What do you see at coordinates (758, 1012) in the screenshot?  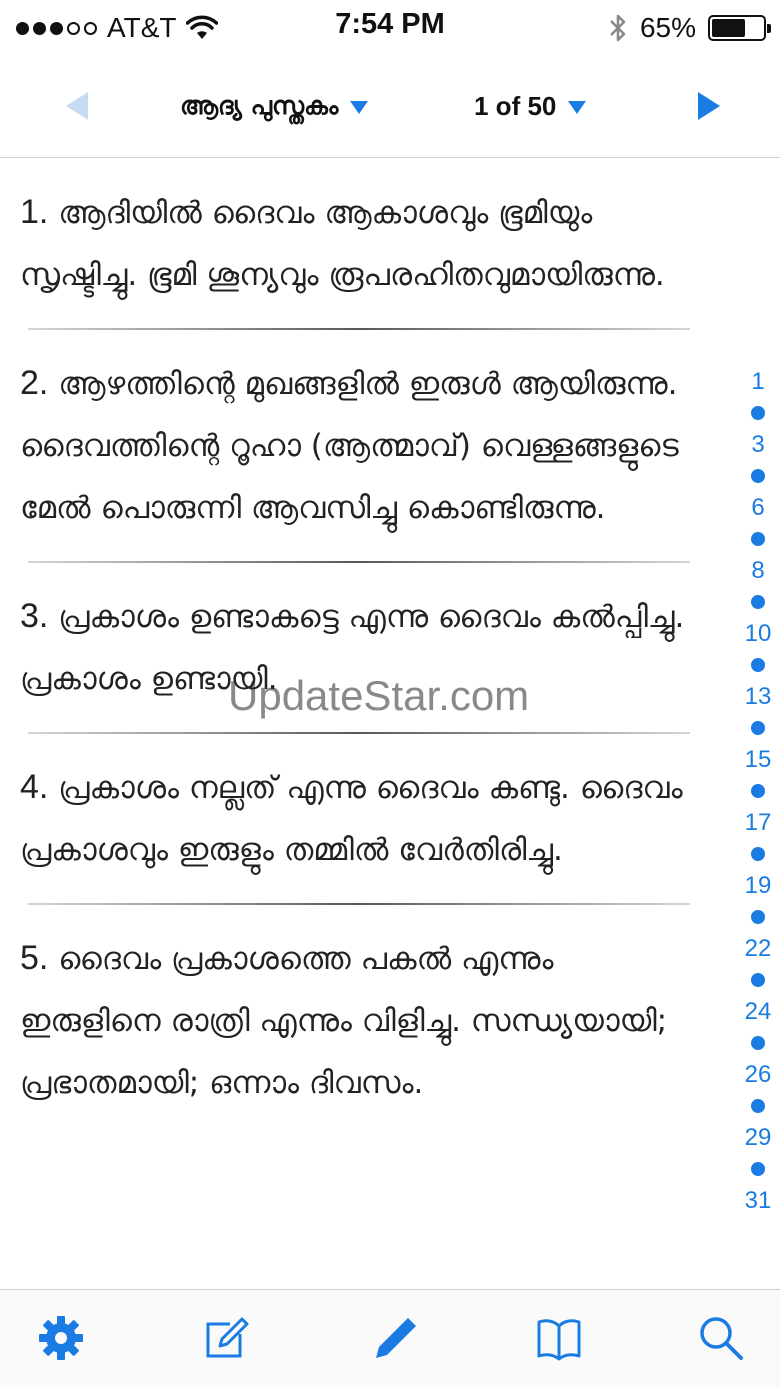 I see `verse-index-item: 24` at bounding box center [758, 1012].